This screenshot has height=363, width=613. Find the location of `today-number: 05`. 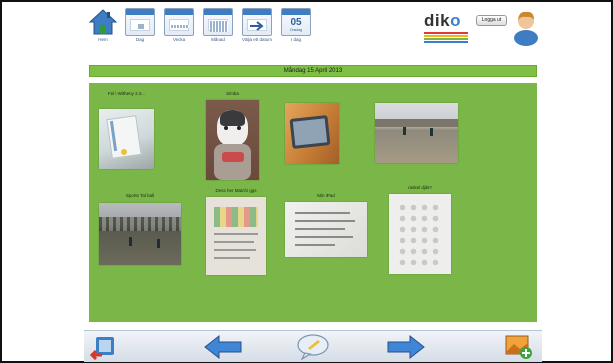

today-number: 05 is located at coordinates (296, 22).